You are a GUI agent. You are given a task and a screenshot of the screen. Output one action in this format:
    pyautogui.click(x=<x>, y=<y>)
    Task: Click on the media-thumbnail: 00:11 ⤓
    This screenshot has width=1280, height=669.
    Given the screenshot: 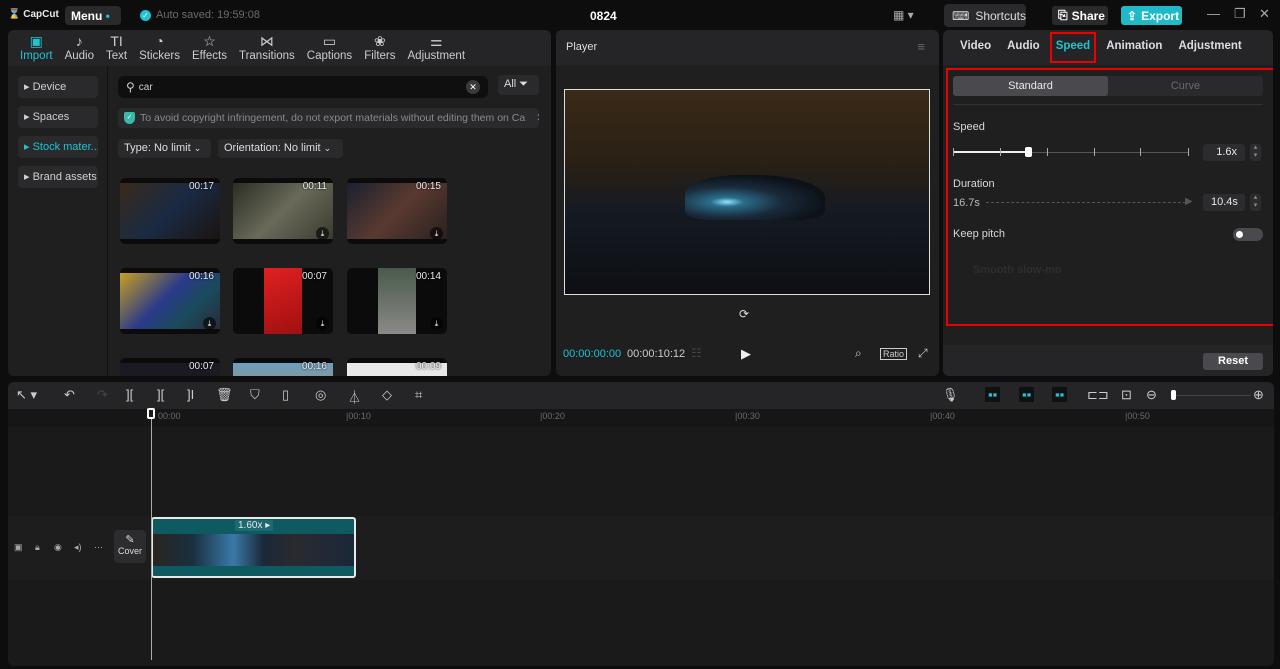 What is the action you would take?
    pyautogui.click(x=283, y=211)
    